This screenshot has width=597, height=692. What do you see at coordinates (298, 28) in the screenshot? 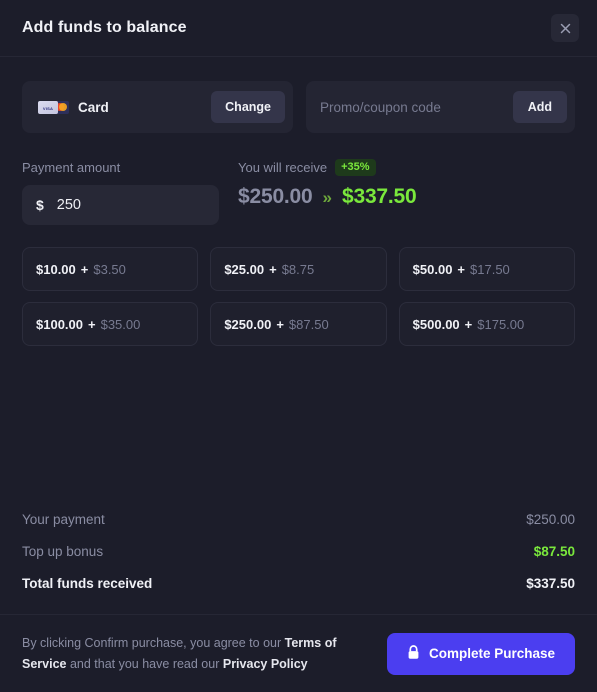
I see `modal-header: Add funds to balance` at bounding box center [298, 28].